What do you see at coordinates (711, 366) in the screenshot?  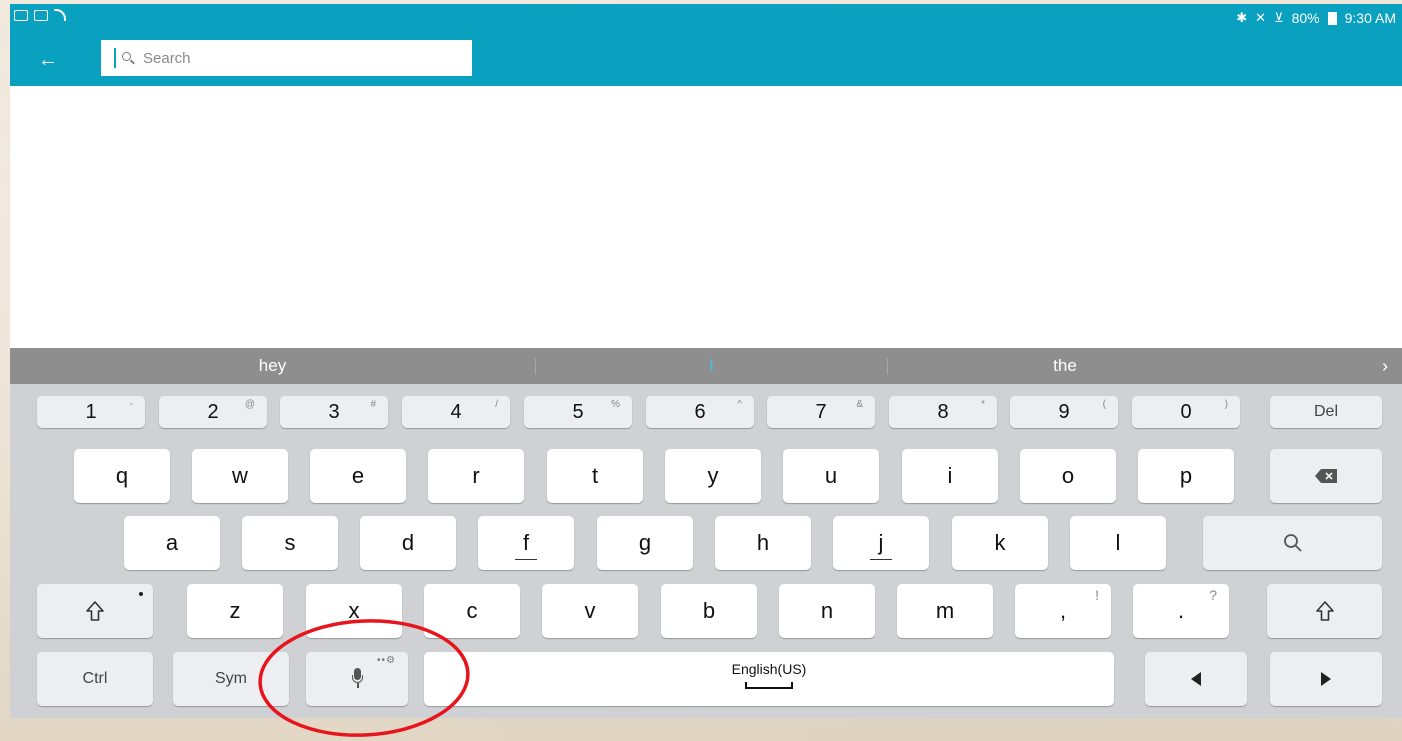 I see `suggestion-2: I` at bounding box center [711, 366].